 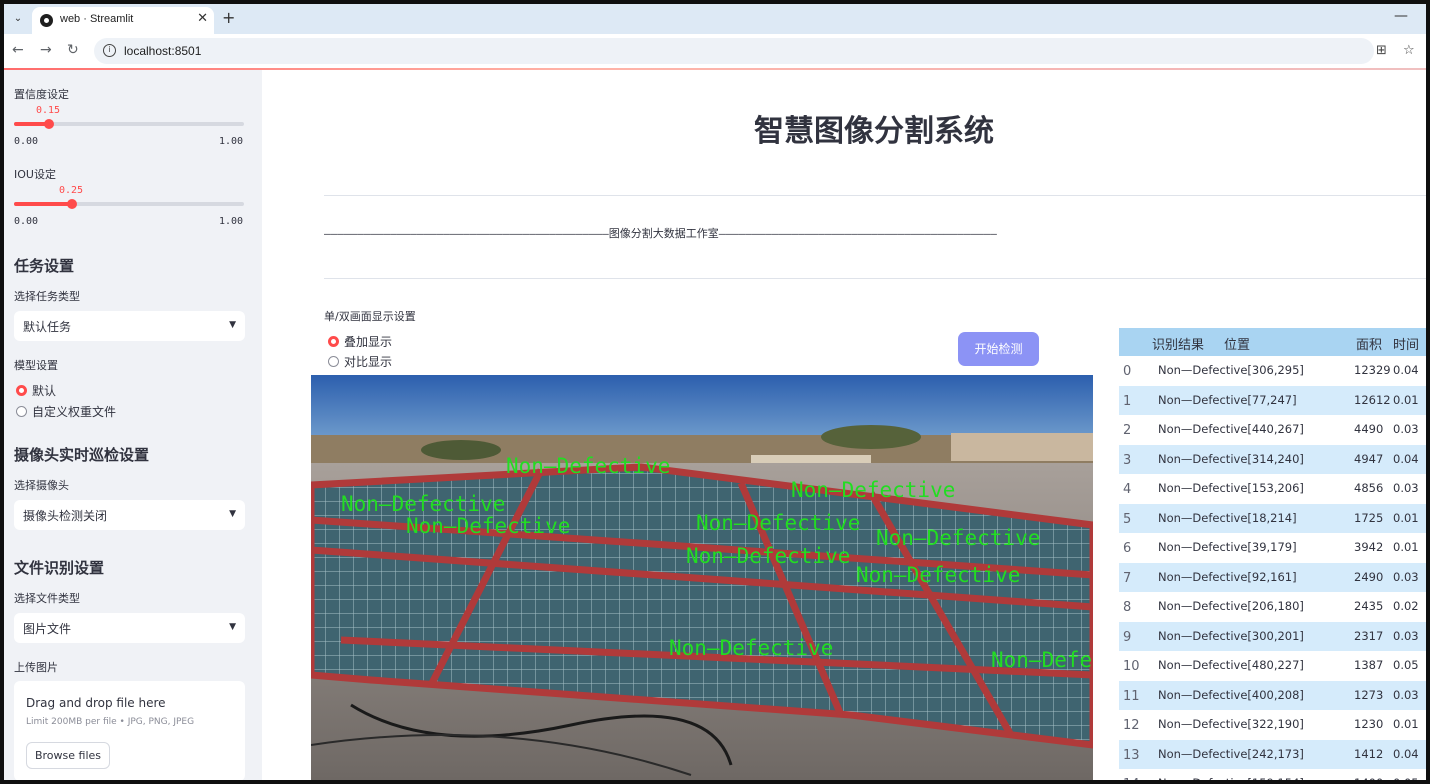 I want to click on row-index: 11, so click(x=1131, y=696).